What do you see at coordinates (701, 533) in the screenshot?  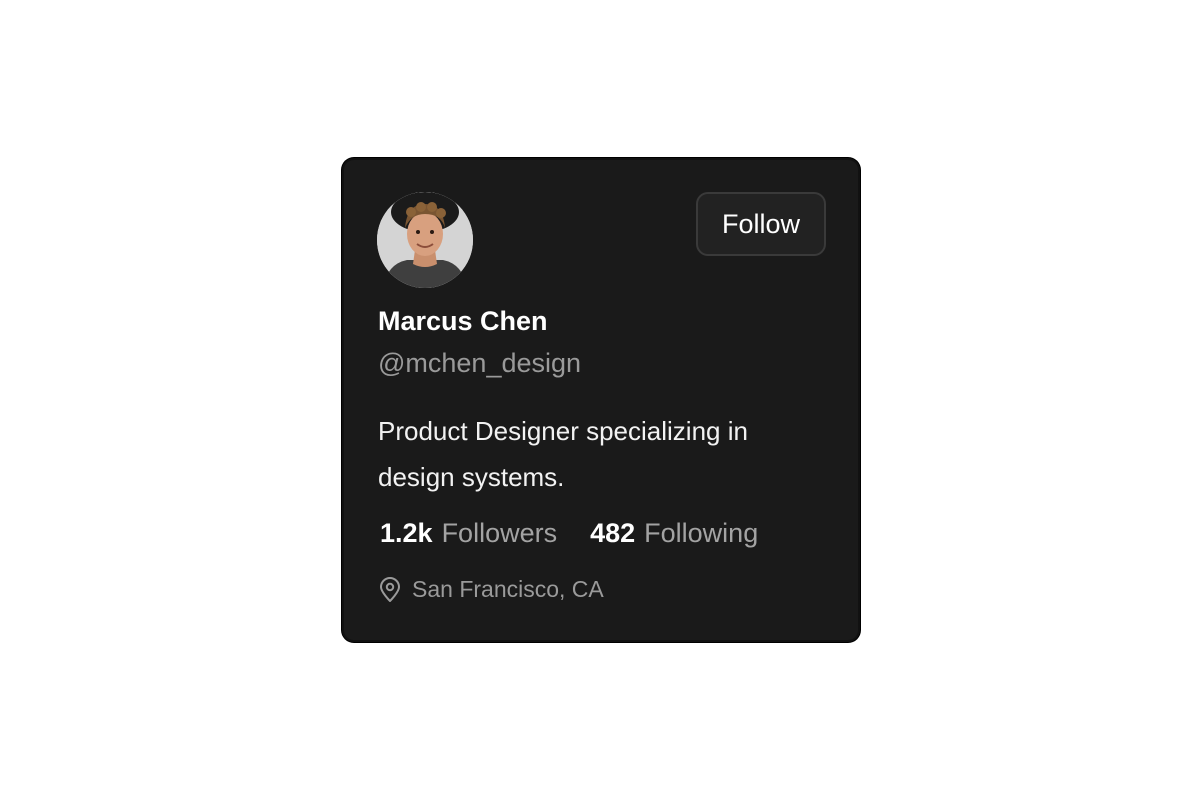 I see `following-label: Following` at bounding box center [701, 533].